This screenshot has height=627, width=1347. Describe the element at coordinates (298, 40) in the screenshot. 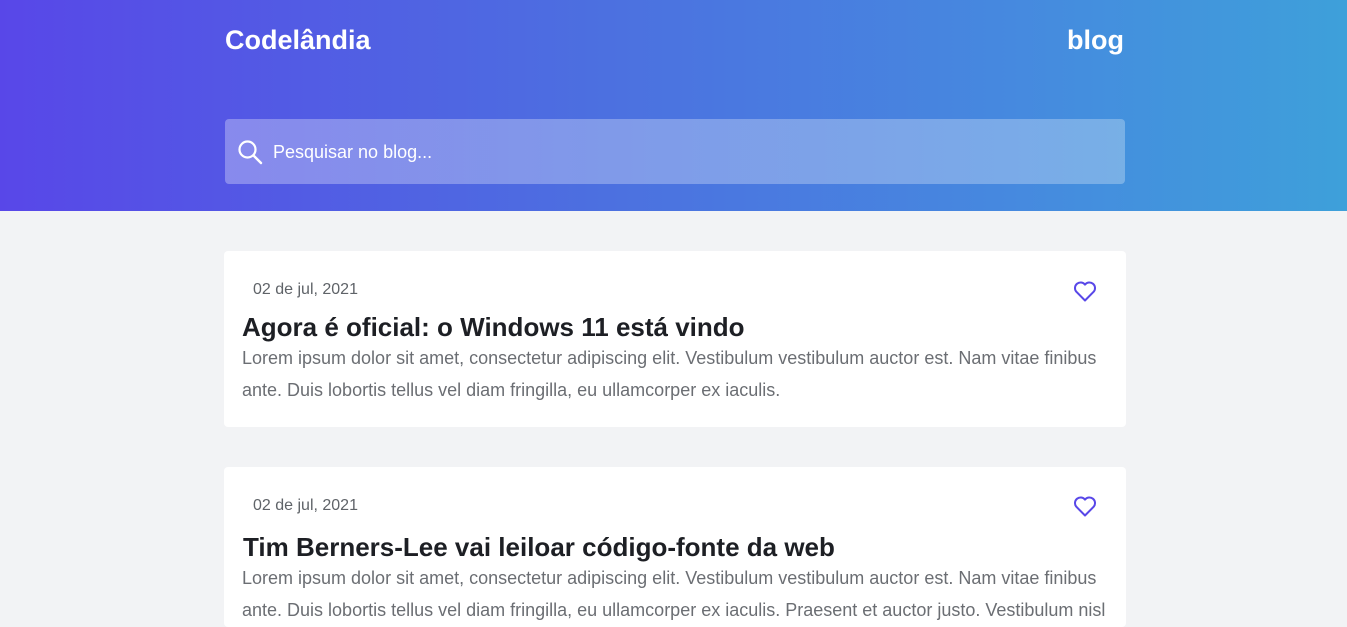

I see `brand-logo: Codelândia` at that location.